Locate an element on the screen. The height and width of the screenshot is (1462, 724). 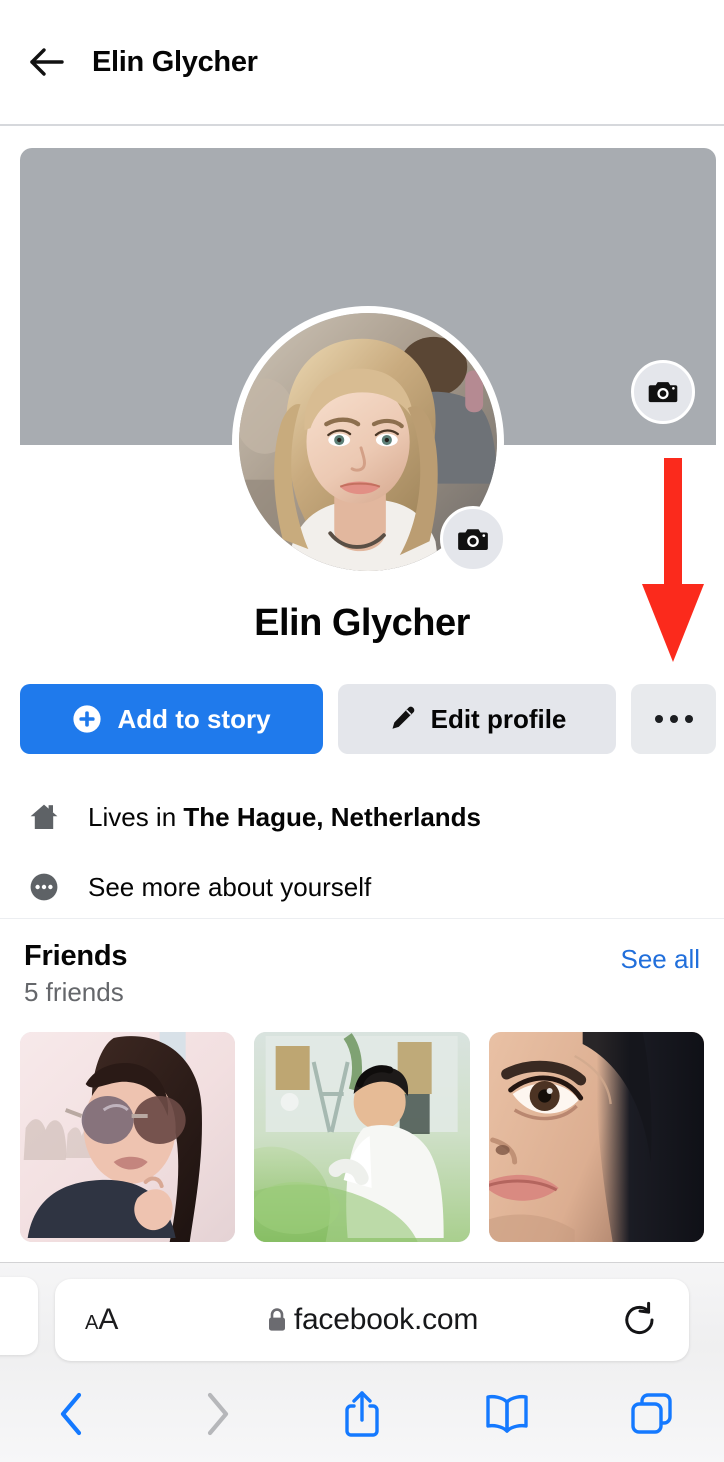
friends-title: Friends is located at coordinates (76, 956).